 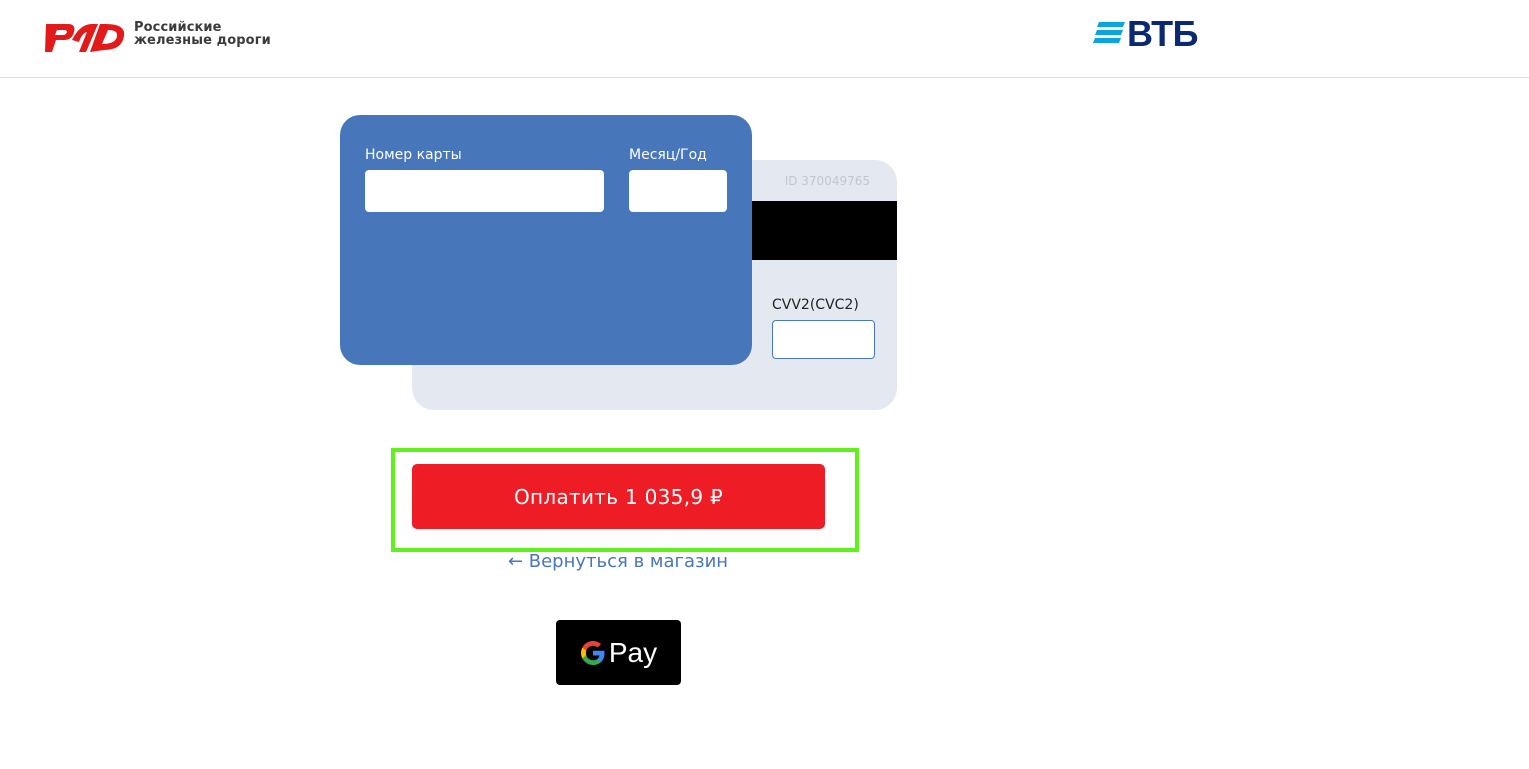 What do you see at coordinates (546, 240) in the screenshot?
I see `card-front: Номер карты Месяц/Год` at bounding box center [546, 240].